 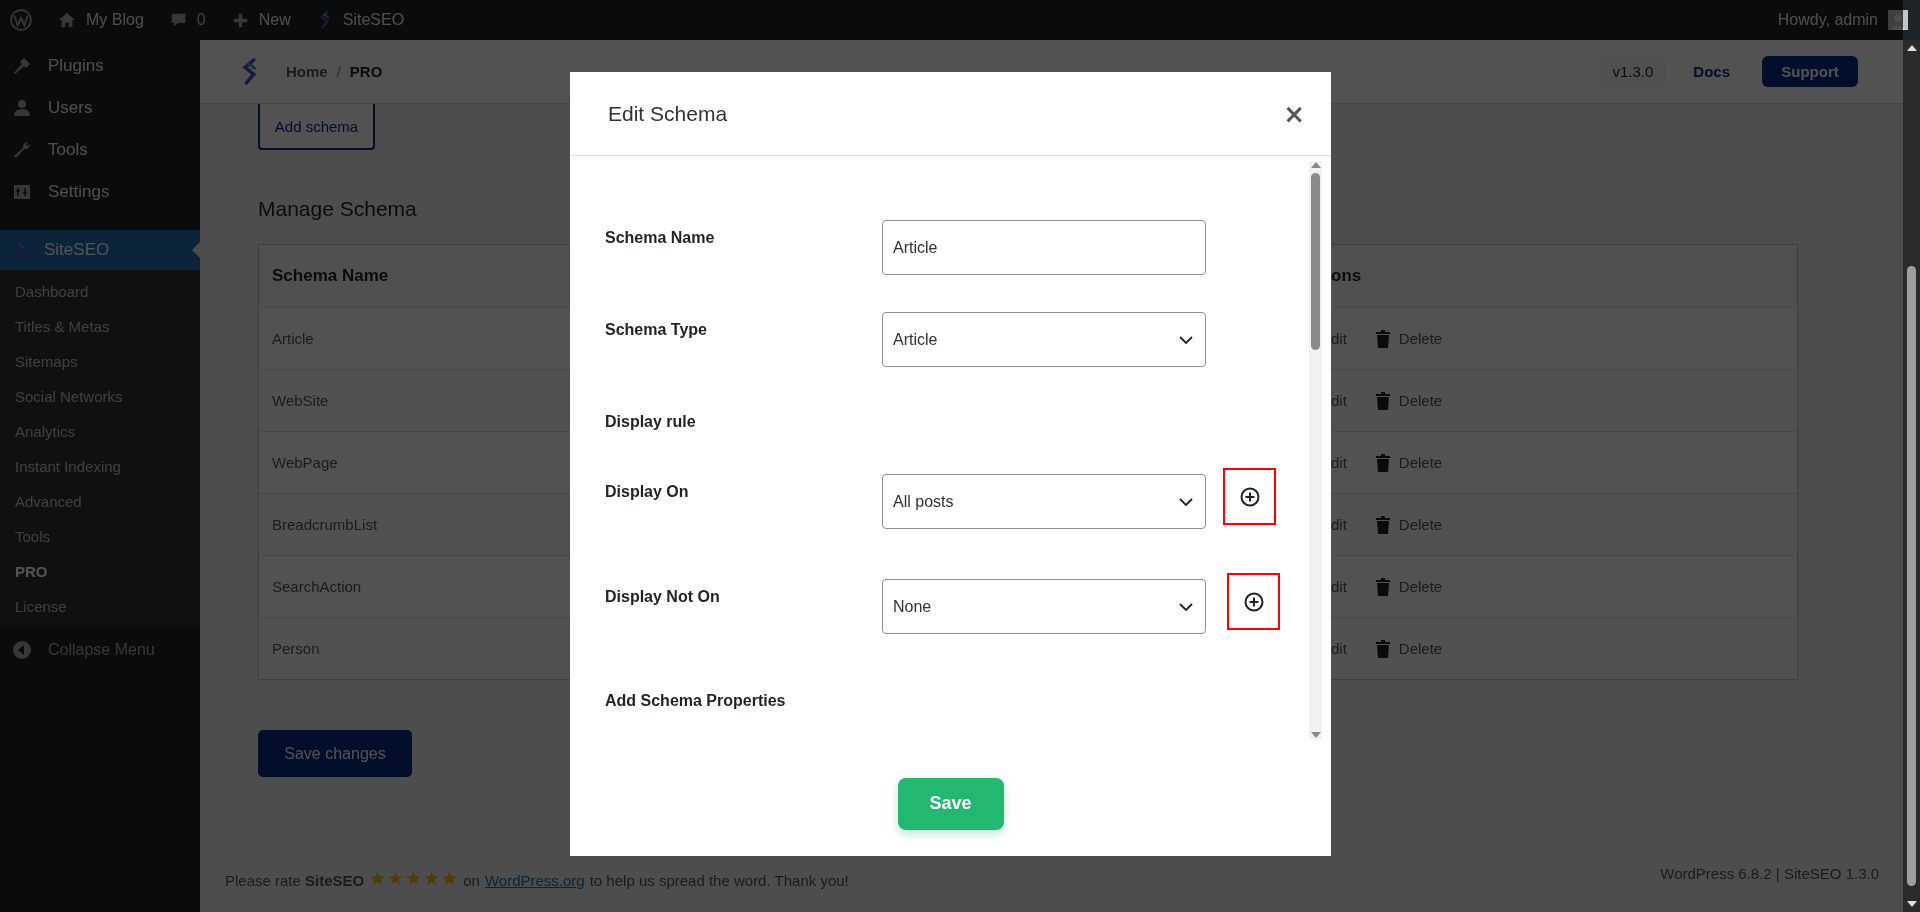 What do you see at coordinates (21, 20) in the screenshot?
I see `wordpress-logo-icon` at bounding box center [21, 20].